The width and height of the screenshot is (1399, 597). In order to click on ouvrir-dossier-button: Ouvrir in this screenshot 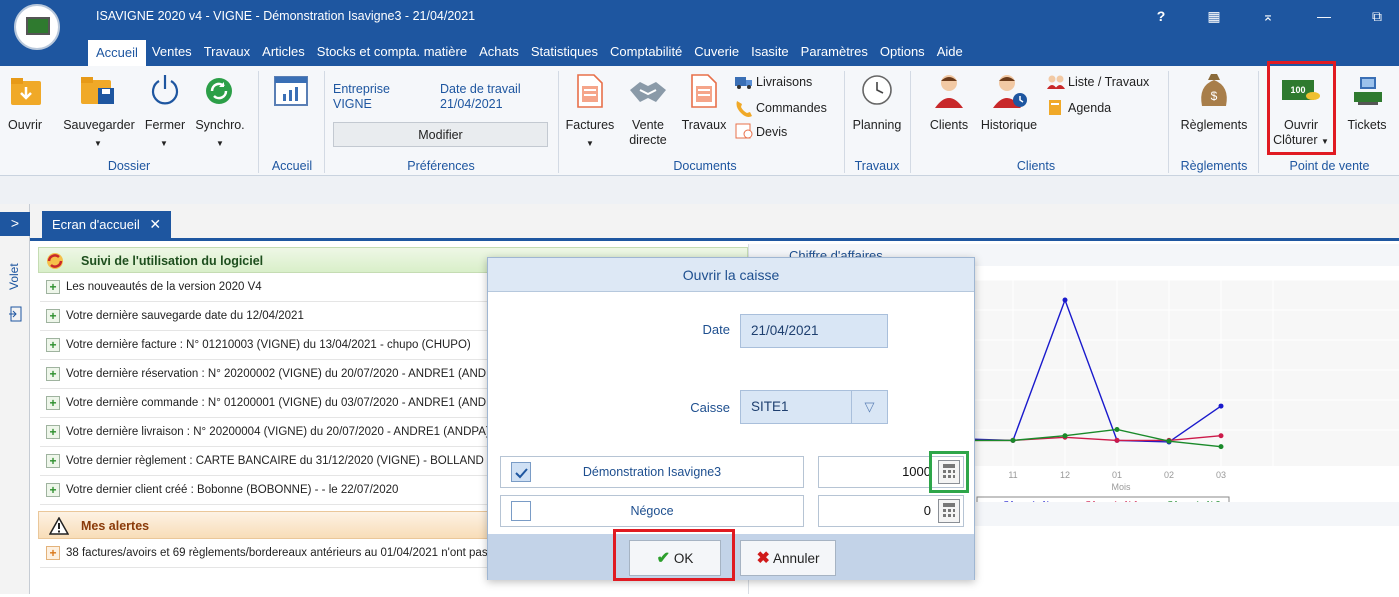, I will do `click(25, 113)`.